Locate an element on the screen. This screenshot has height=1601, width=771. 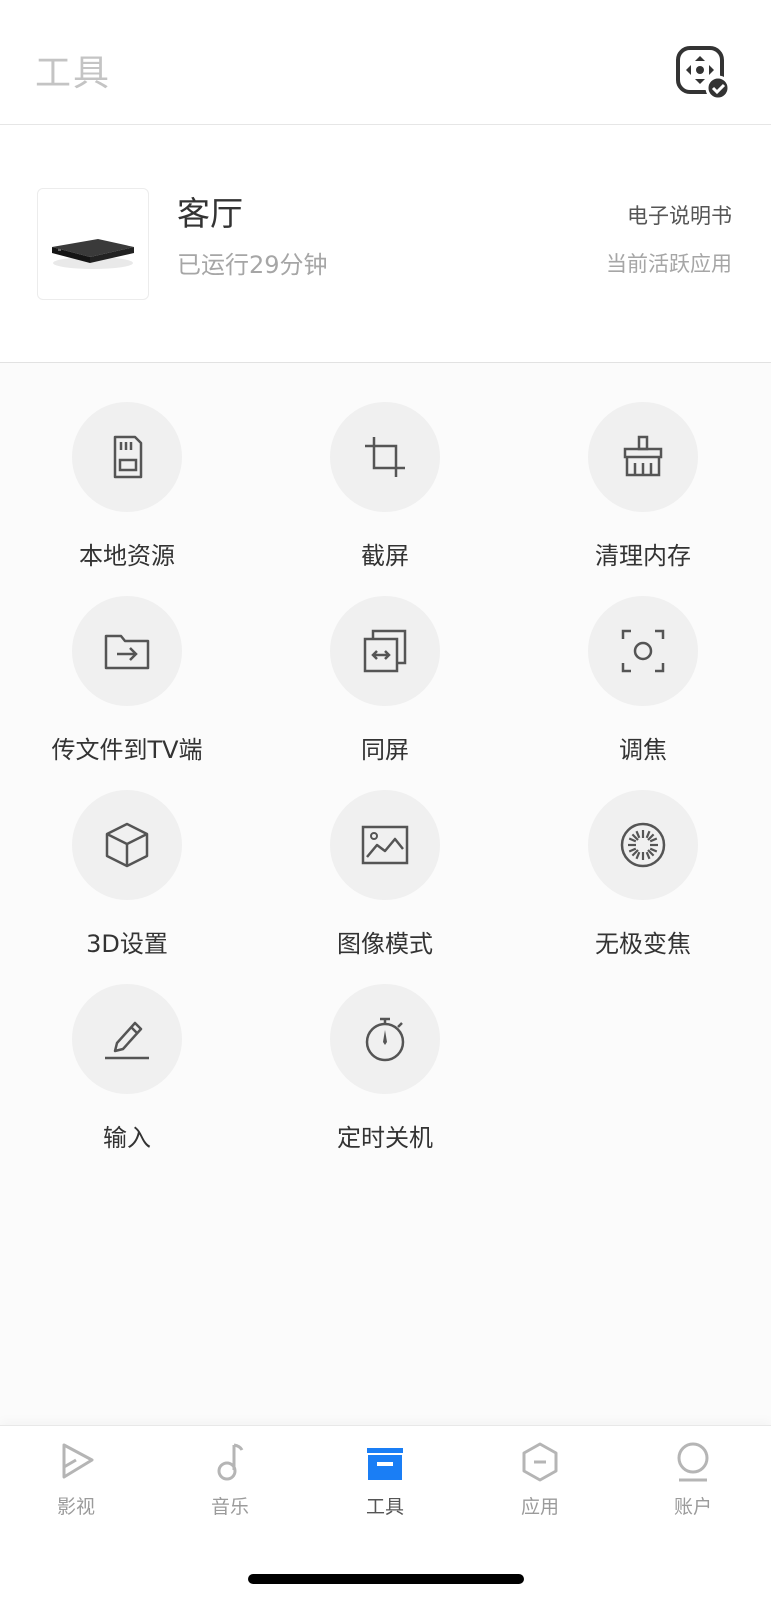
tab-label: 账户 is located at coordinates (692, 1507).